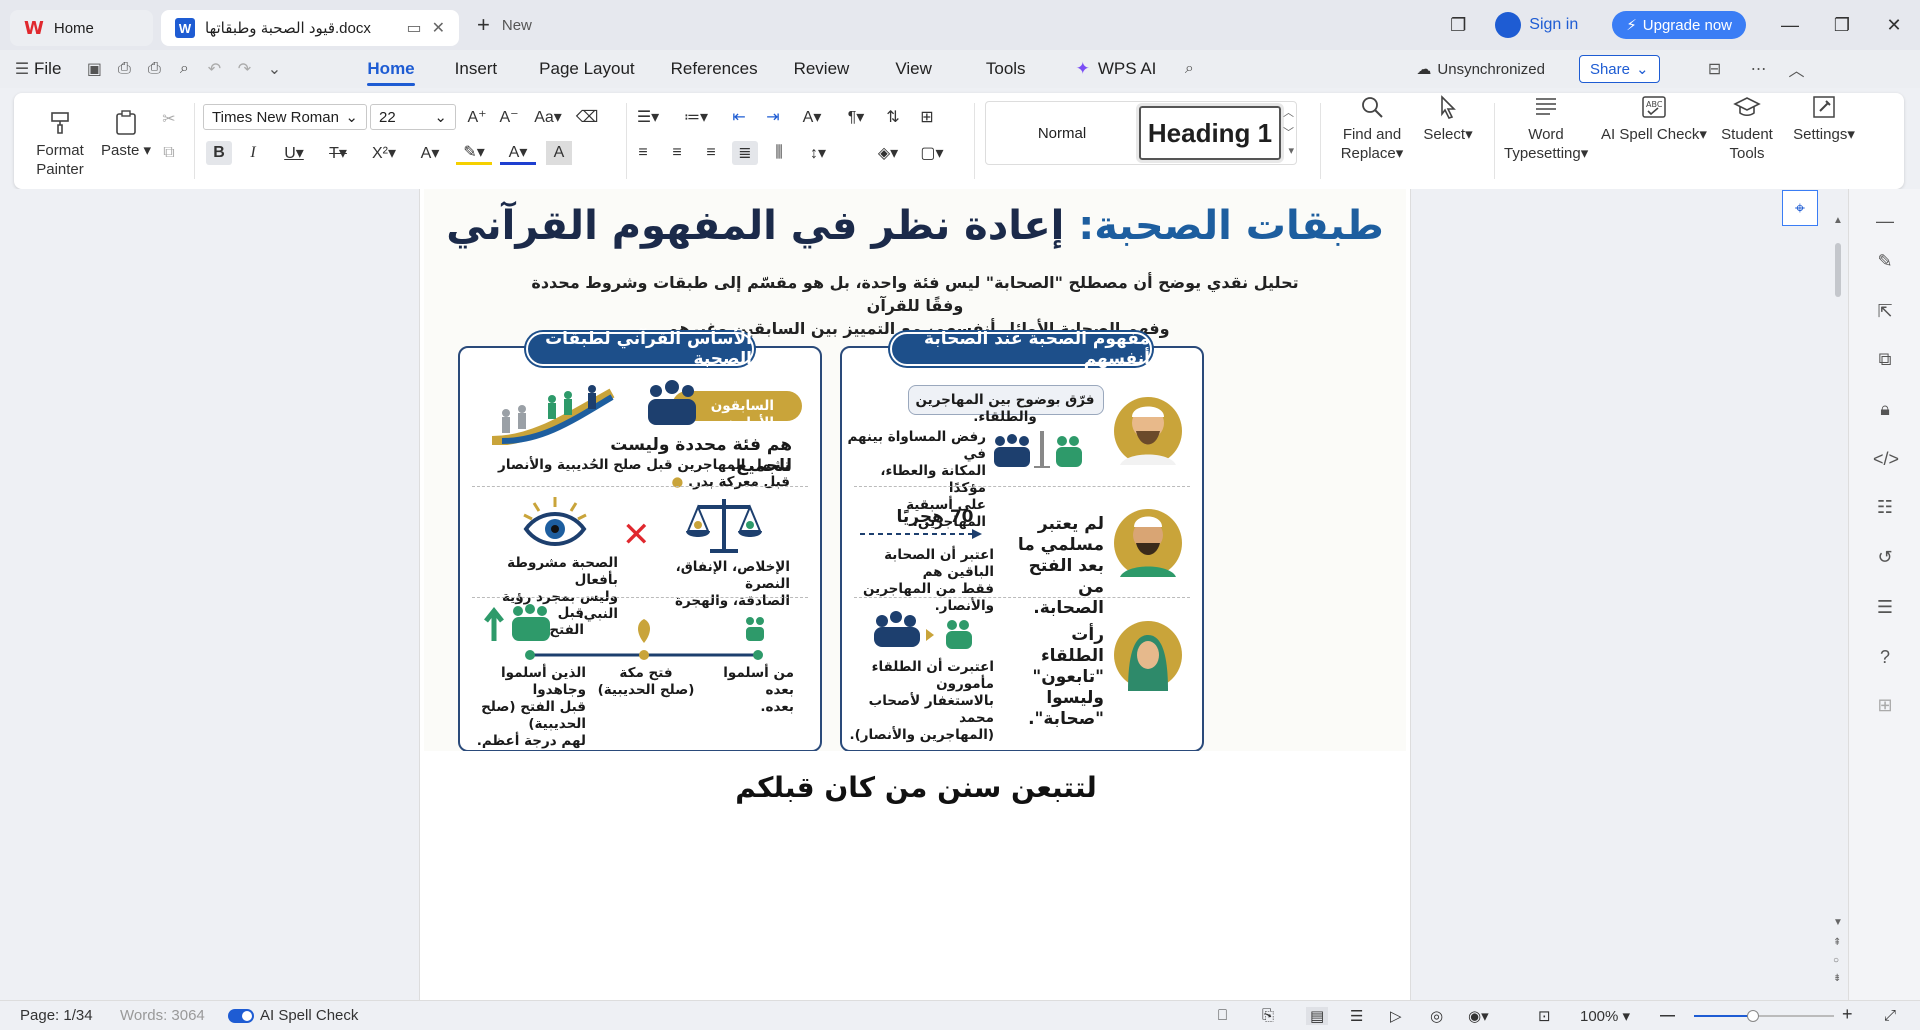 The height and width of the screenshot is (1030, 1920). I want to click on toggle-switch, so click(241, 1016).